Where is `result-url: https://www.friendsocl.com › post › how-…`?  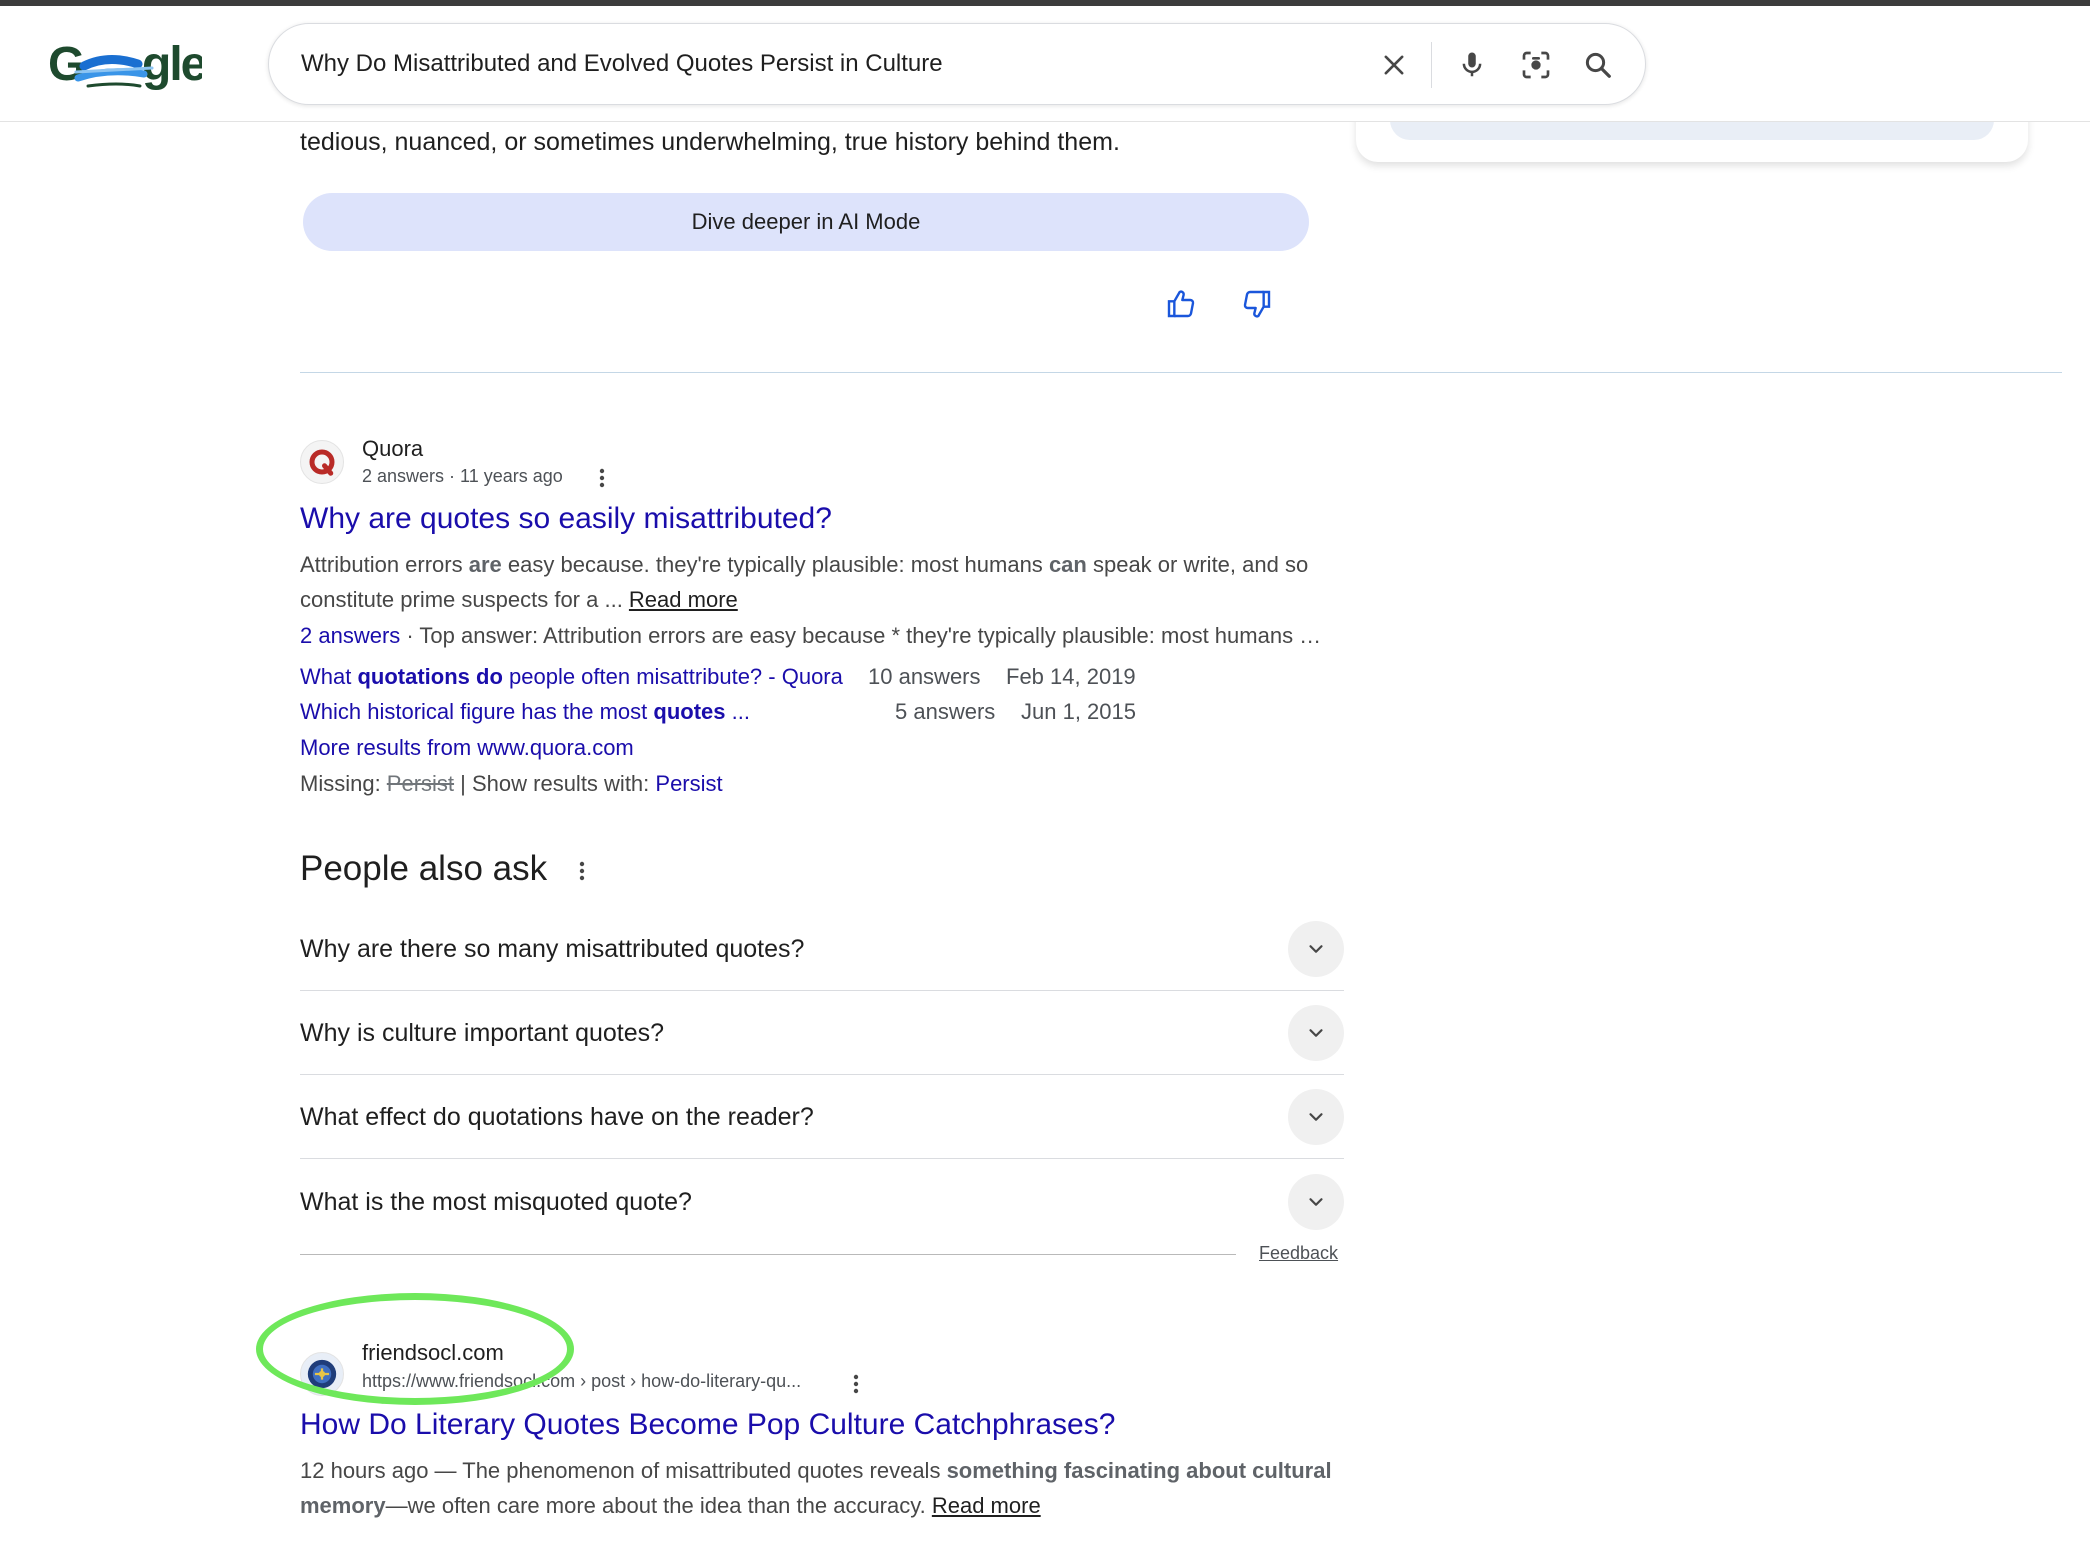
result-url: https://www.friendsocl.com › post › how-… is located at coordinates (581, 1381).